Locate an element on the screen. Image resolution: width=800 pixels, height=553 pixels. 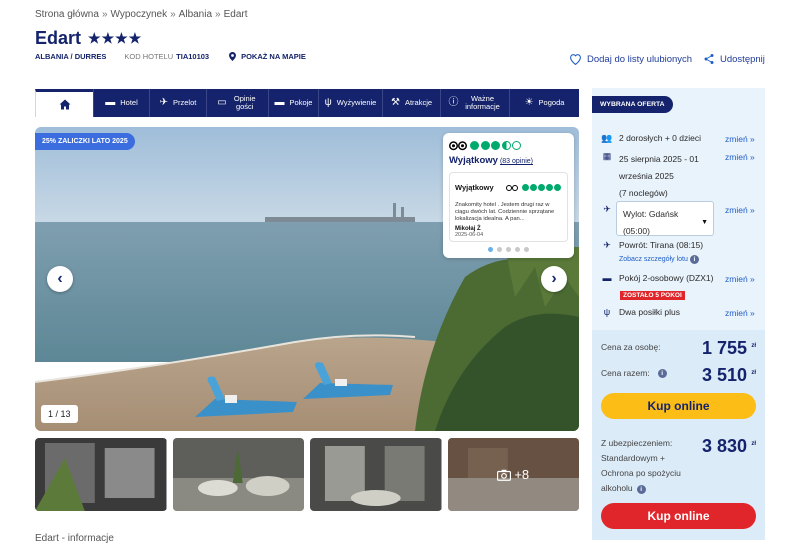
section-title: Edart - informacje is located at coordinates (74, 538).